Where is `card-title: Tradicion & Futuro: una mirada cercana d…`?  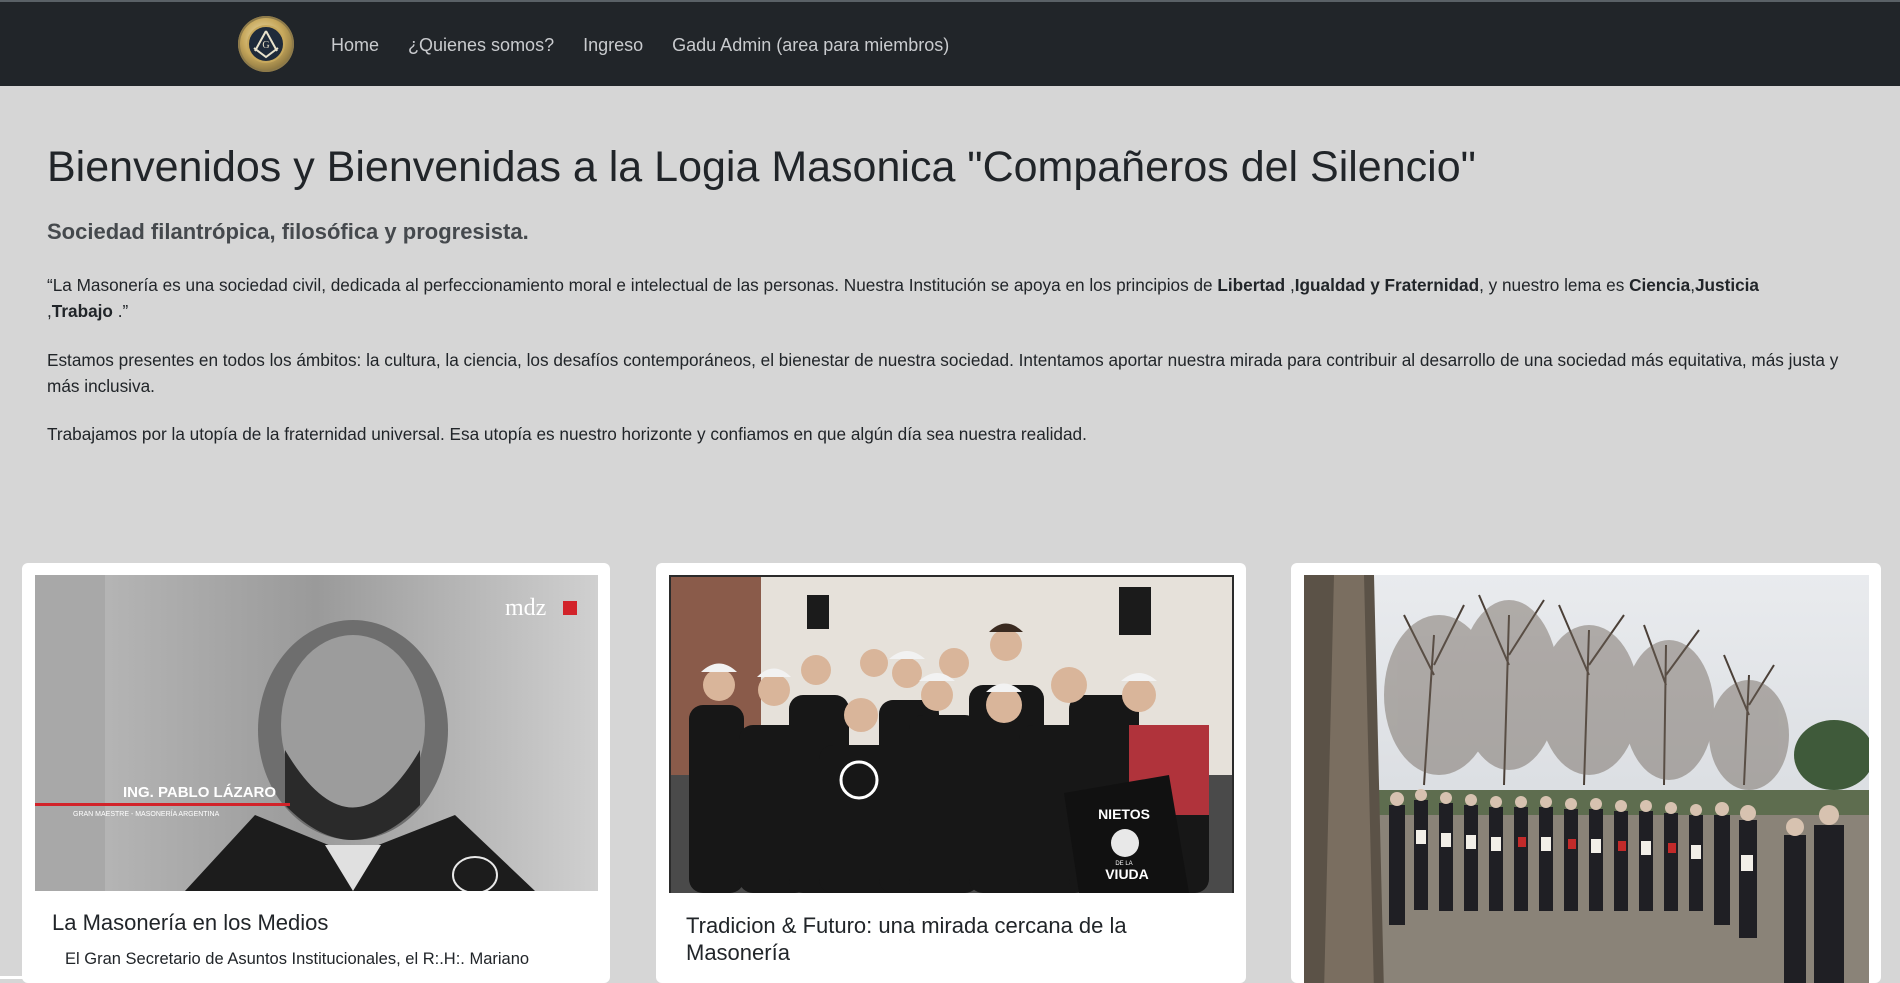 card-title: Tradicion & Futuro: una mirada cercana d… is located at coordinates (921, 939).